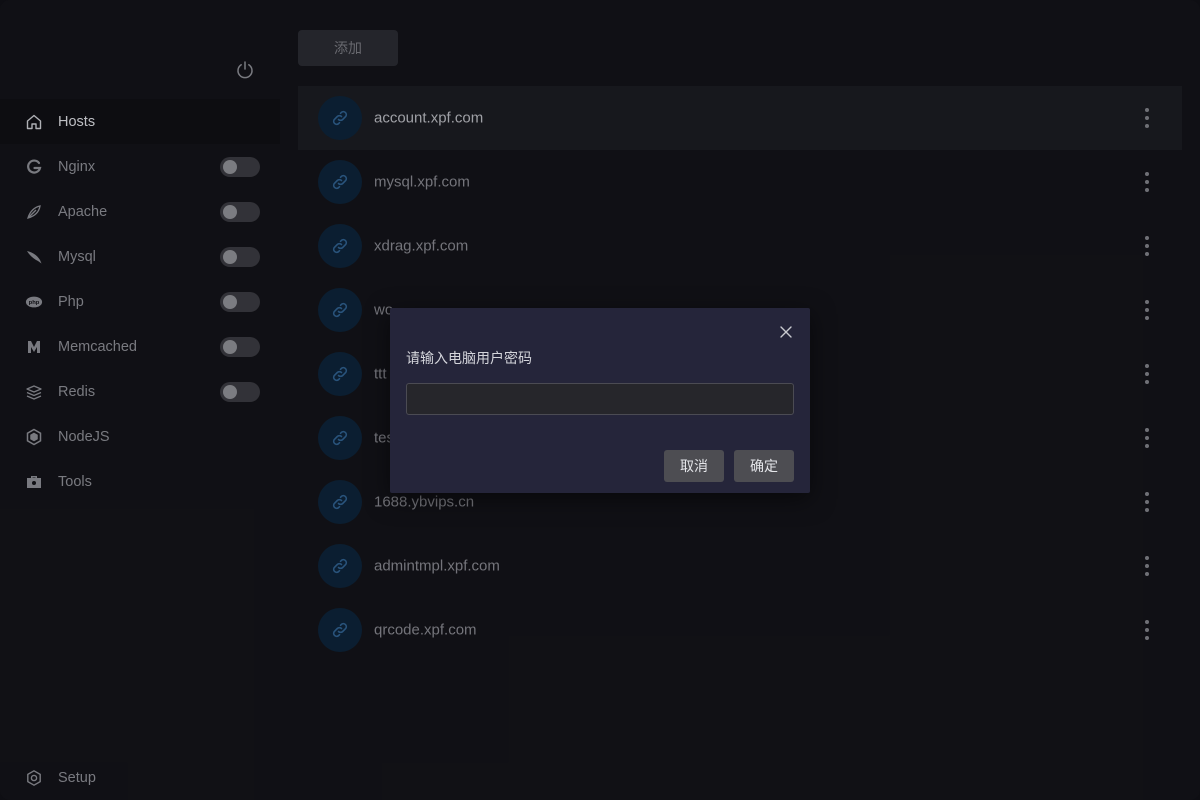  I want to click on close-dialog-button, so click(786, 332).